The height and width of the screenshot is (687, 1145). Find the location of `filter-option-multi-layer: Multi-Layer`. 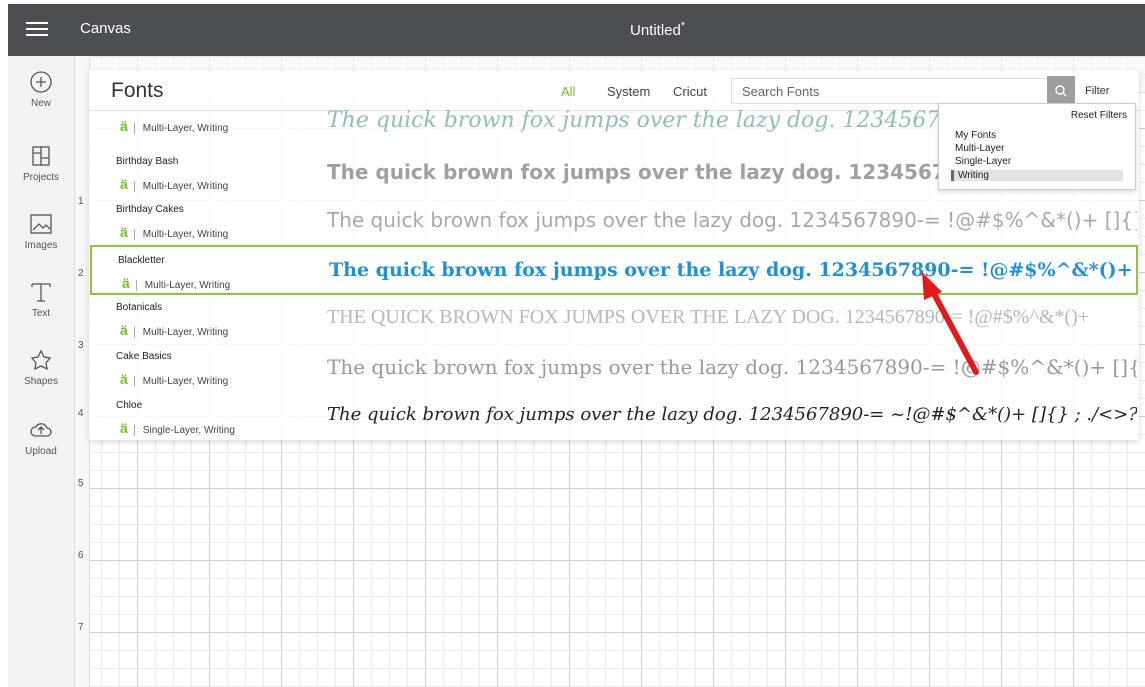

filter-option-multi-layer: Multi-Layer is located at coordinates (1037, 148).